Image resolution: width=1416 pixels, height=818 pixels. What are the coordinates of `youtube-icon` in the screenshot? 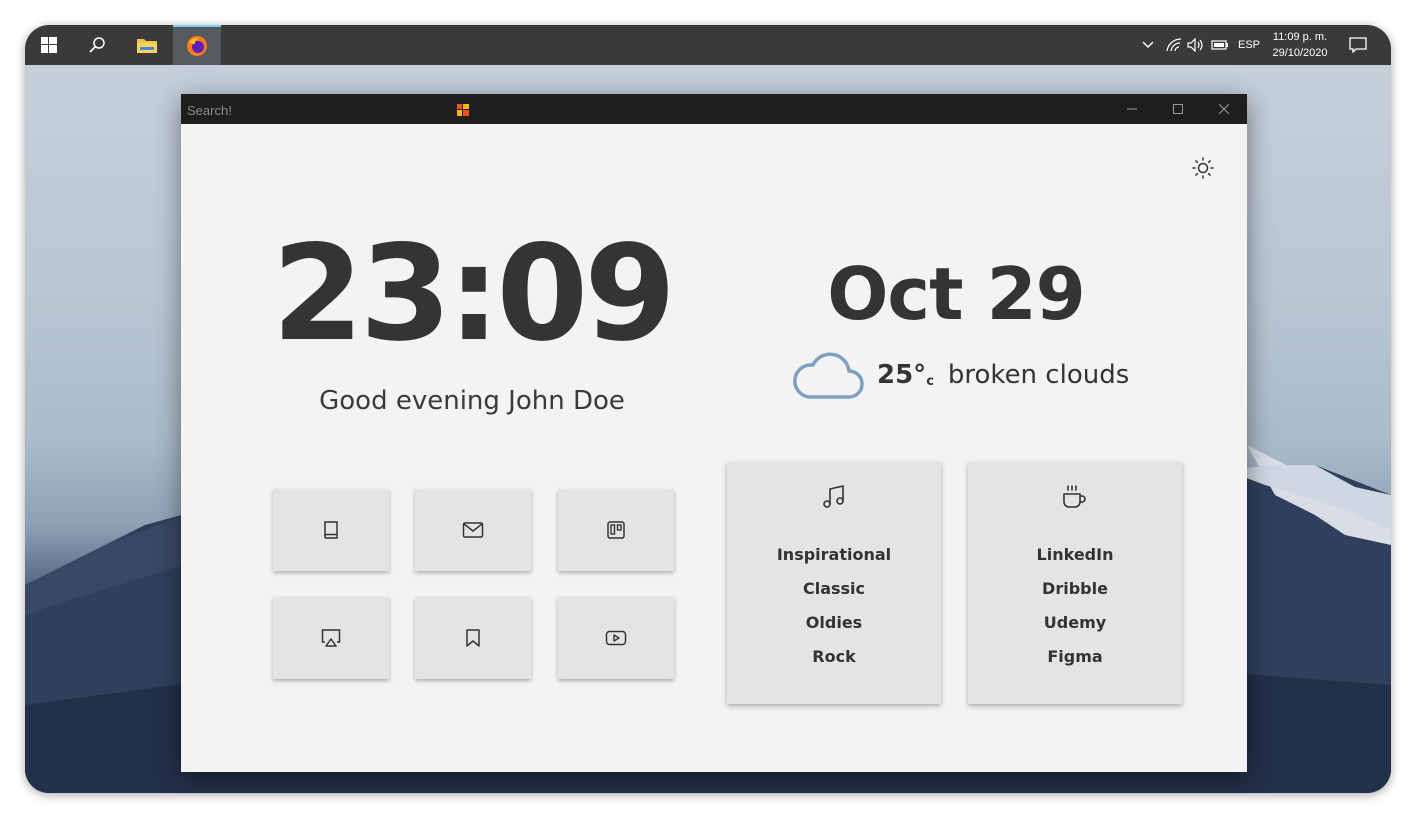 It's located at (616, 638).